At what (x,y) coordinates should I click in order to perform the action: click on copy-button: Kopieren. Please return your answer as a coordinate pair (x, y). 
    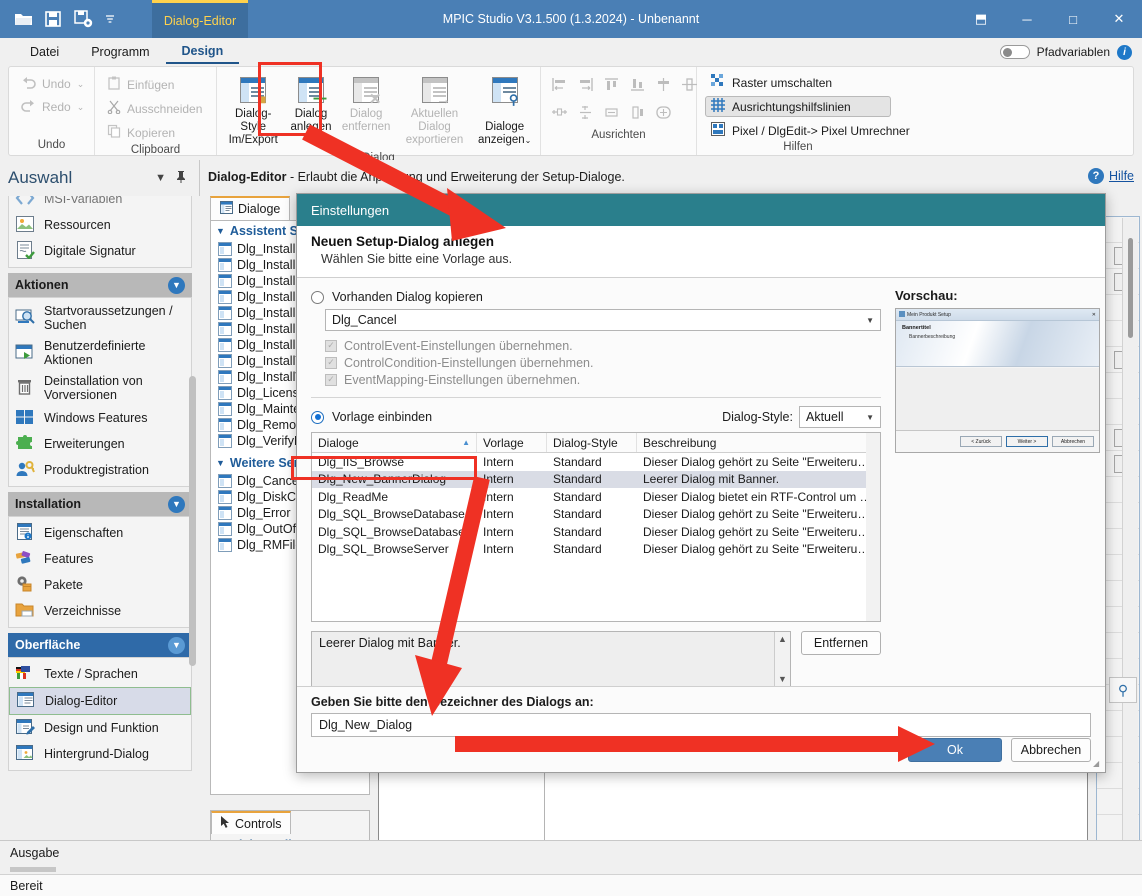
    Looking at the image, I should click on (154, 132).